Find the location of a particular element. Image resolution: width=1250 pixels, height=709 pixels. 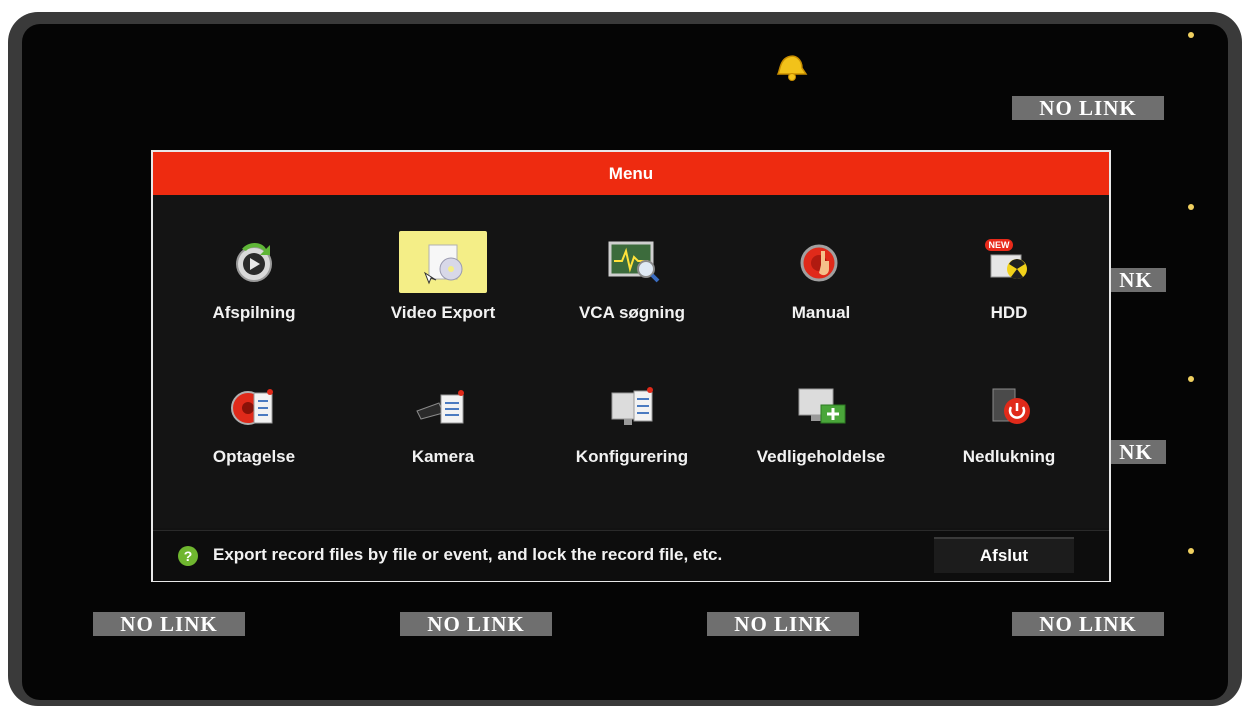

shutdown-icon is located at coordinates (1011, 406).